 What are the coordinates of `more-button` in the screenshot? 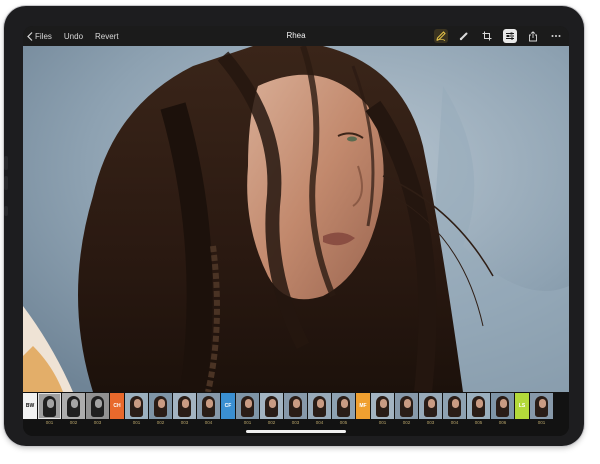 It's located at (556, 36).